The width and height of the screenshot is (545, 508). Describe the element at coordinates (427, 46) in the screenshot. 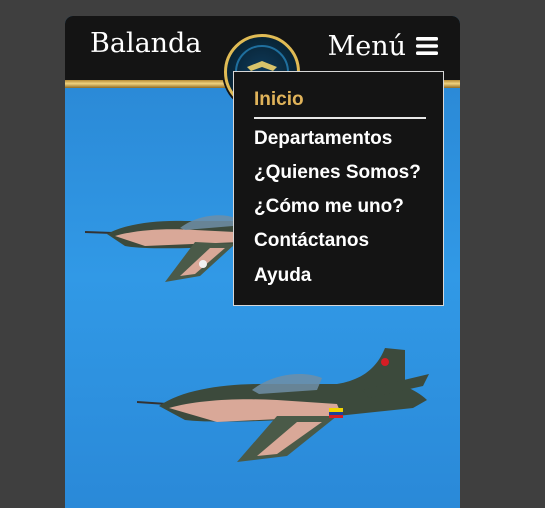

I see `hamburger-icon` at that location.